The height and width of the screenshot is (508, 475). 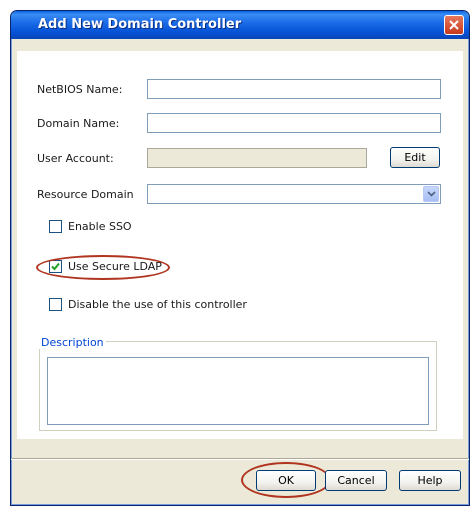 I want to click on disable-controller-option: Disable the use of this controller, so click(x=159, y=305).